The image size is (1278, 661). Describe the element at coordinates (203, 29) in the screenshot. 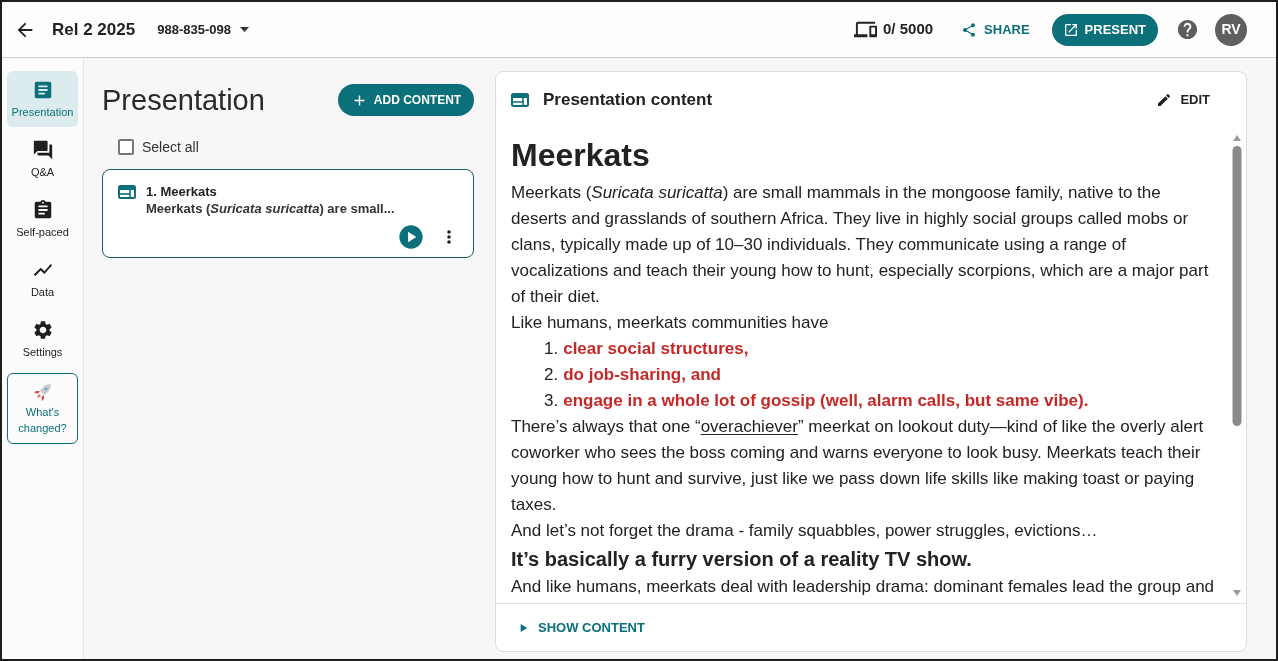

I see `session-code-dropdown: 988-835-098` at that location.